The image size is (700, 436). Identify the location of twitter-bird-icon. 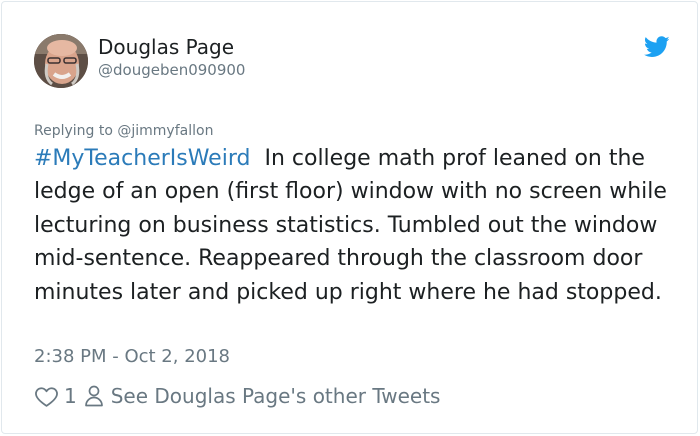
(656, 47).